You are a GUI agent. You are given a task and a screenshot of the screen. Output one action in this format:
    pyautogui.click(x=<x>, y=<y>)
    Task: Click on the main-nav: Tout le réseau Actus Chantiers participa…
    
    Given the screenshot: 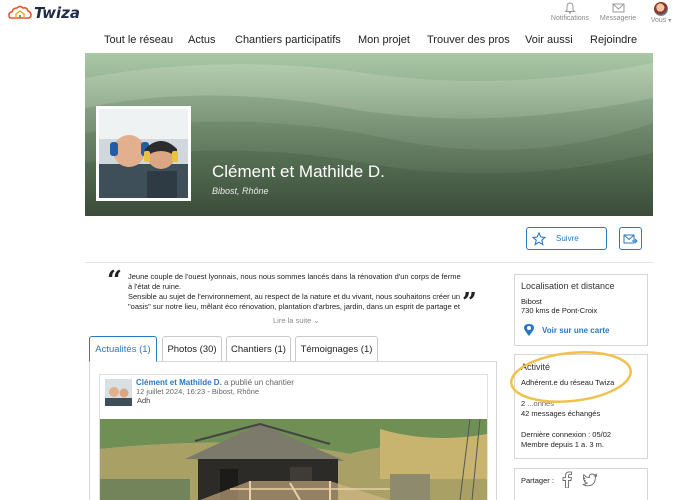 What is the action you would take?
    pyautogui.click(x=343, y=41)
    